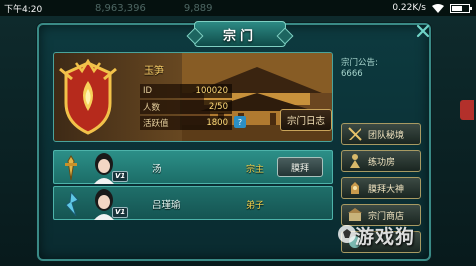  Describe the element at coordinates (240, 34) in the screenshot. I see `dialog-title: 宗门` at that location.